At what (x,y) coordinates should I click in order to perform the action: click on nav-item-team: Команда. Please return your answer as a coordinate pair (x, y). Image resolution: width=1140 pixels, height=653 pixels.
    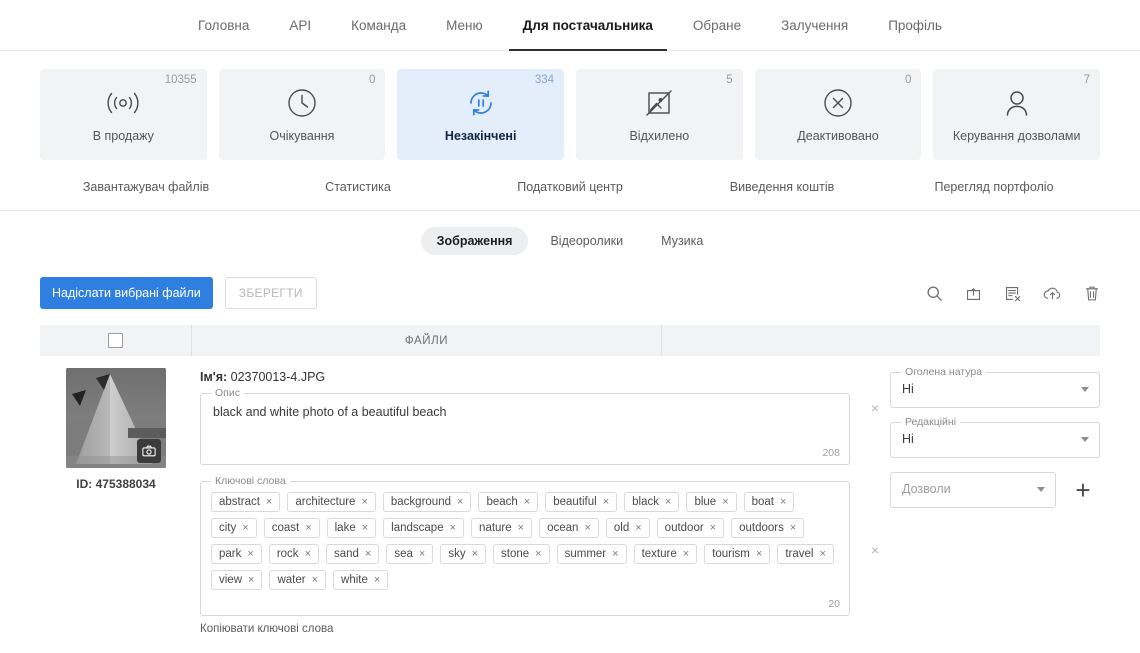
    Looking at the image, I should click on (378, 25).